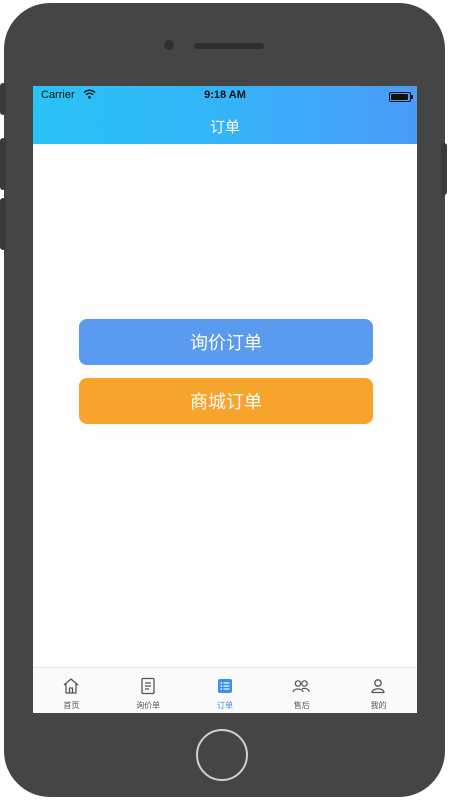  I want to click on tab-profile: 我的, so click(378, 690).